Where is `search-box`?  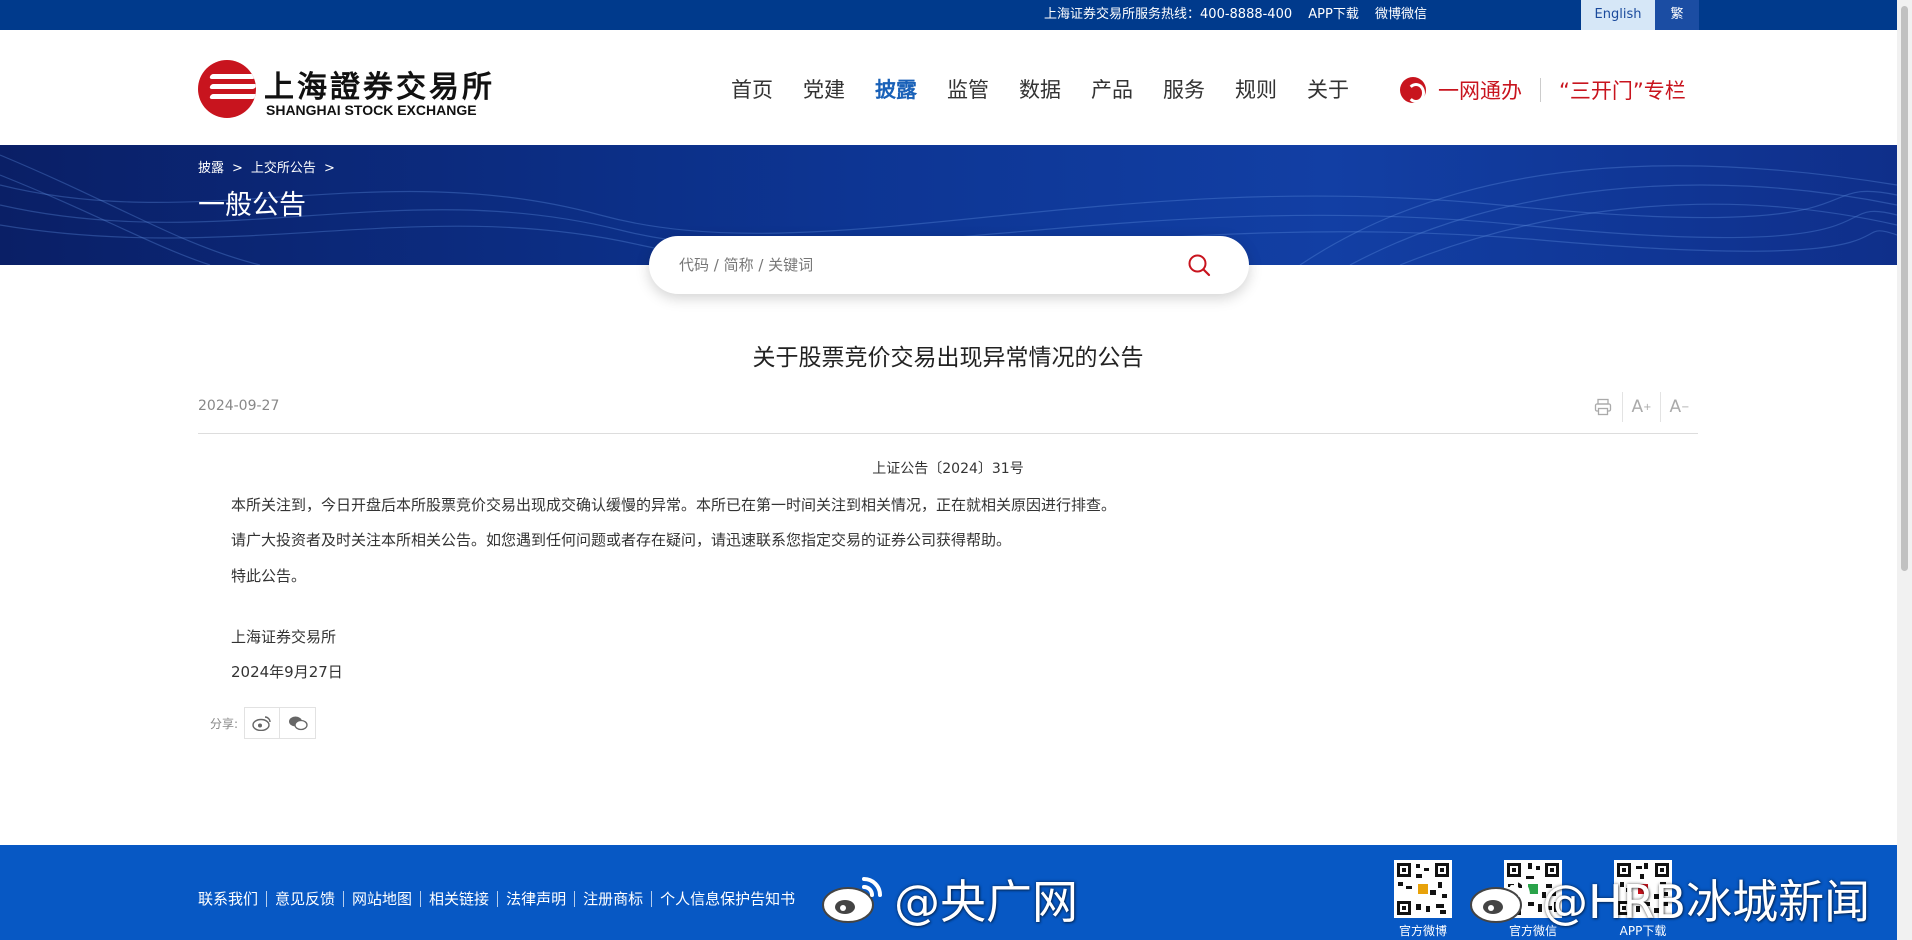
search-box is located at coordinates (949, 265).